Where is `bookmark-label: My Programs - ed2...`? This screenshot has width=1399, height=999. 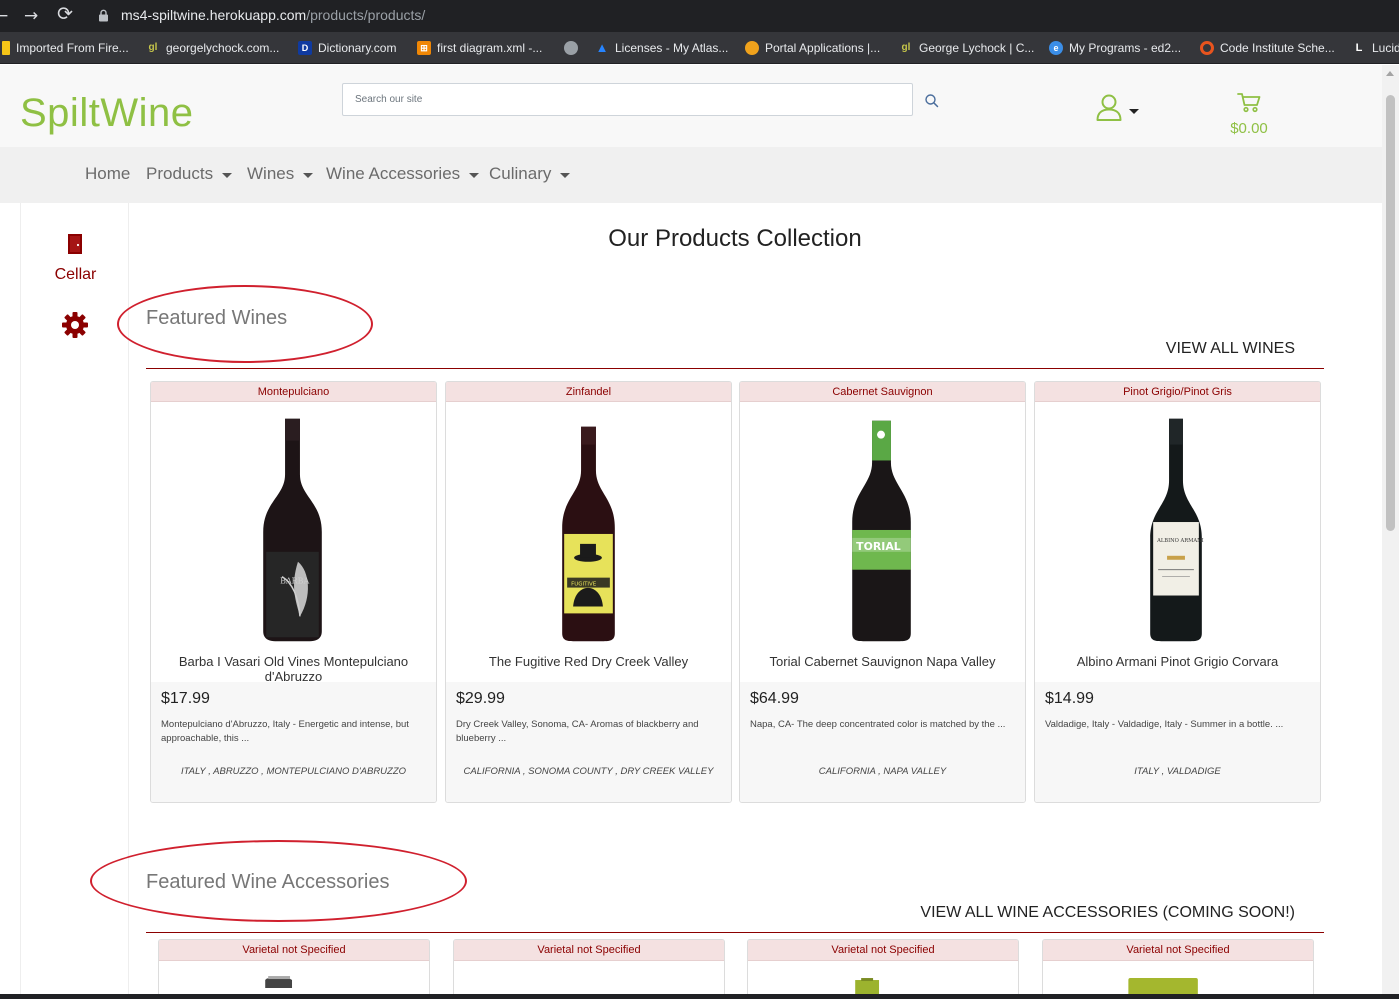 bookmark-label: My Programs - ed2... is located at coordinates (1125, 48).